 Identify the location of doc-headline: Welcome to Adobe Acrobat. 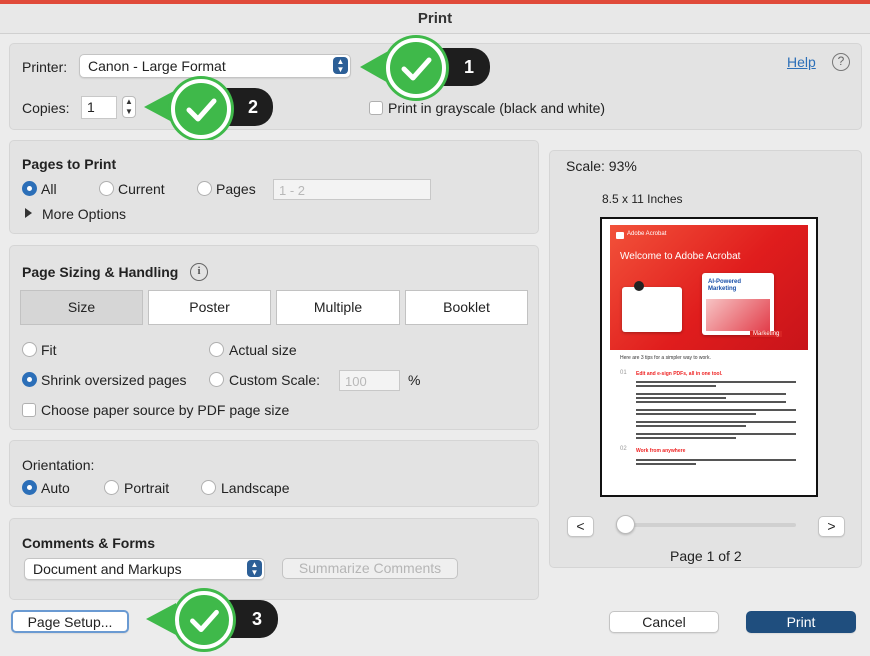
(680, 256).